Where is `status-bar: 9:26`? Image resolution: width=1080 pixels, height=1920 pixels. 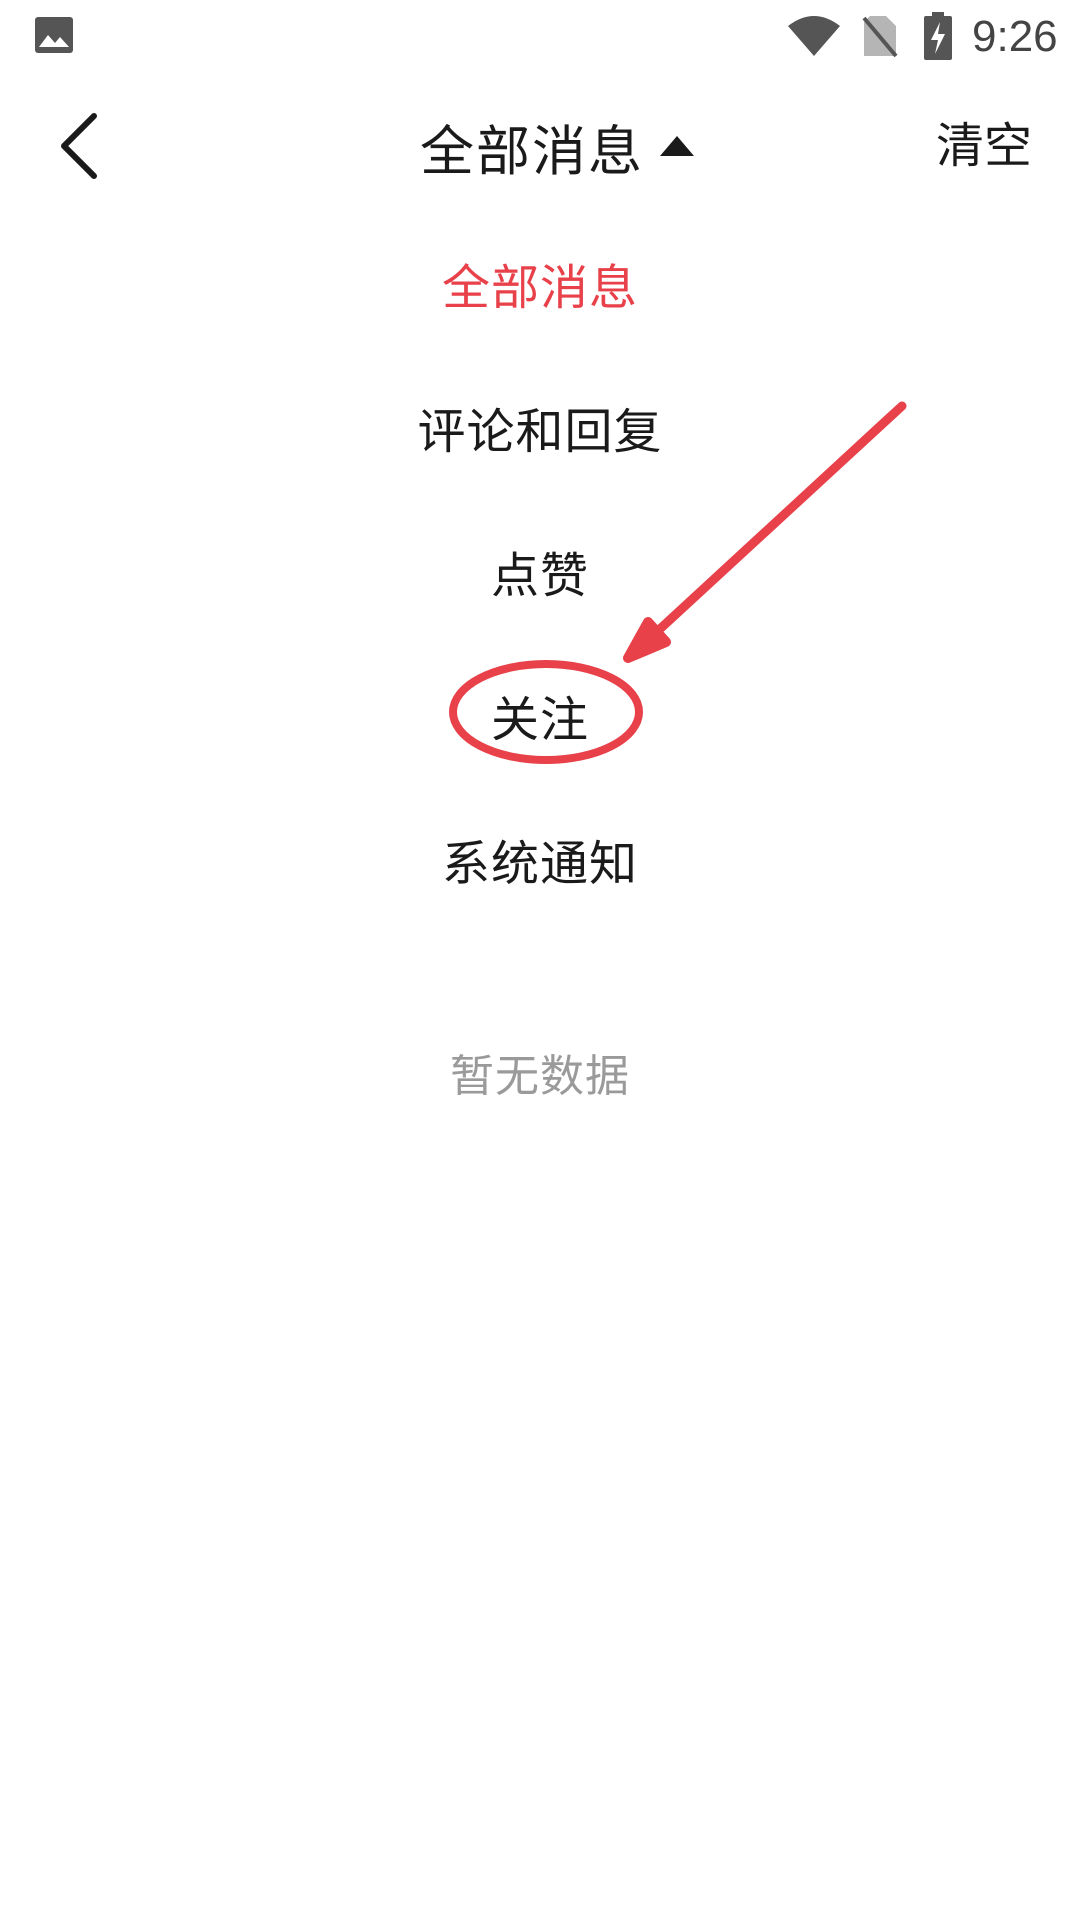
status-bar: 9:26 is located at coordinates (540, 38).